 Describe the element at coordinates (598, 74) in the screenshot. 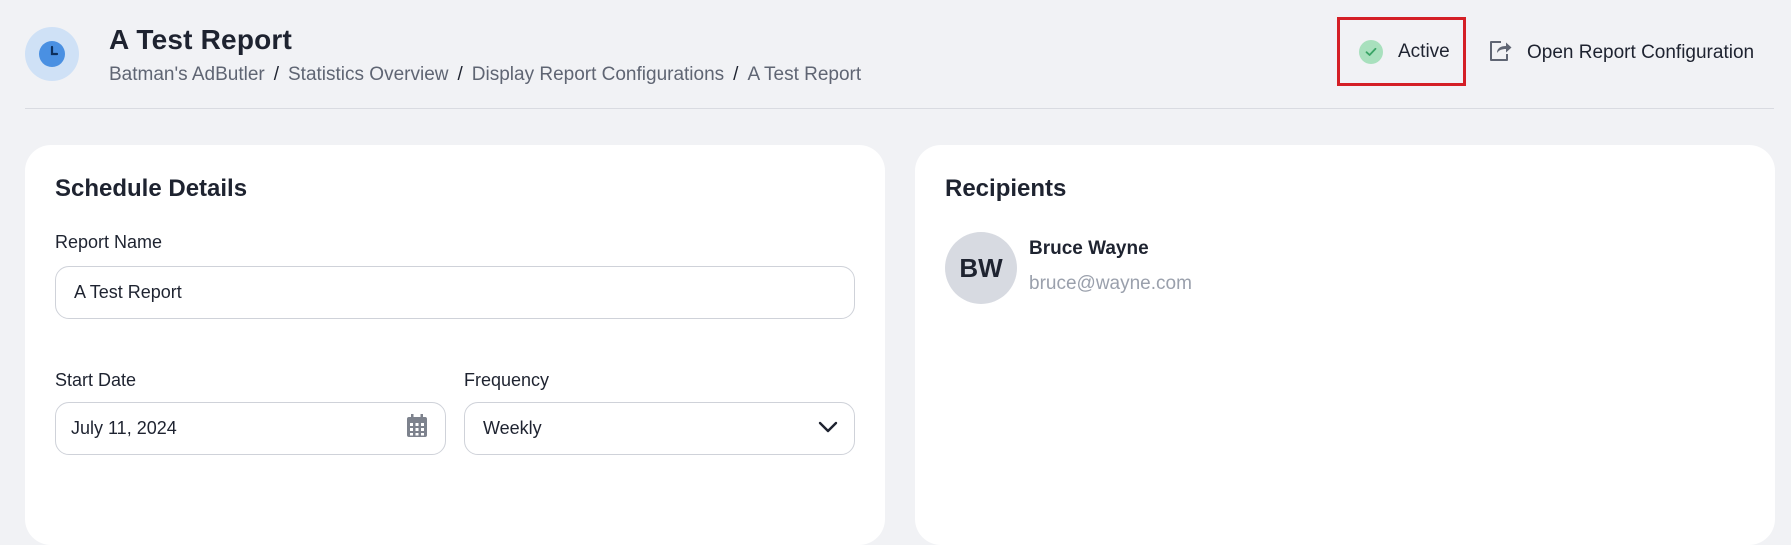

I see `breadcrumb-item-configurations: Display Report Configurations` at that location.